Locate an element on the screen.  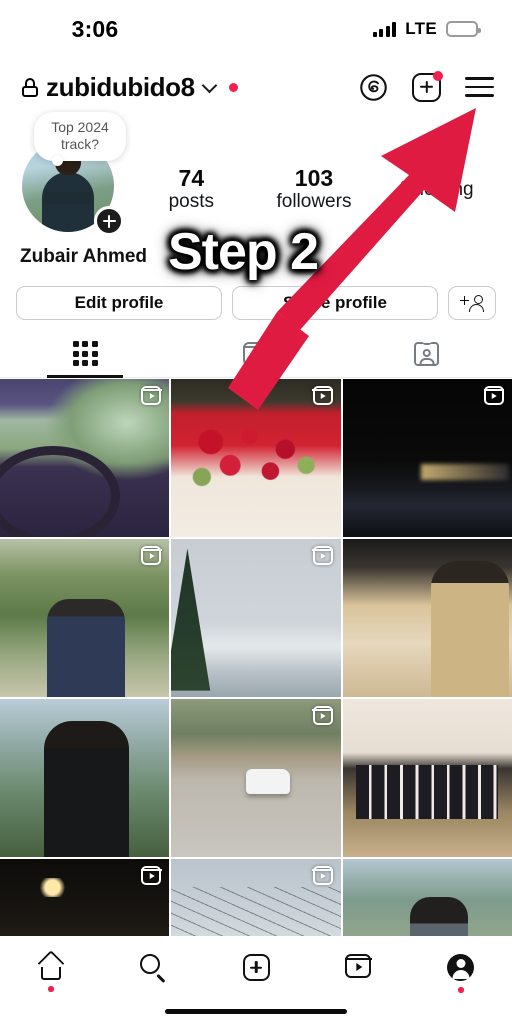
nav-profile is located at coordinates (461, 973).